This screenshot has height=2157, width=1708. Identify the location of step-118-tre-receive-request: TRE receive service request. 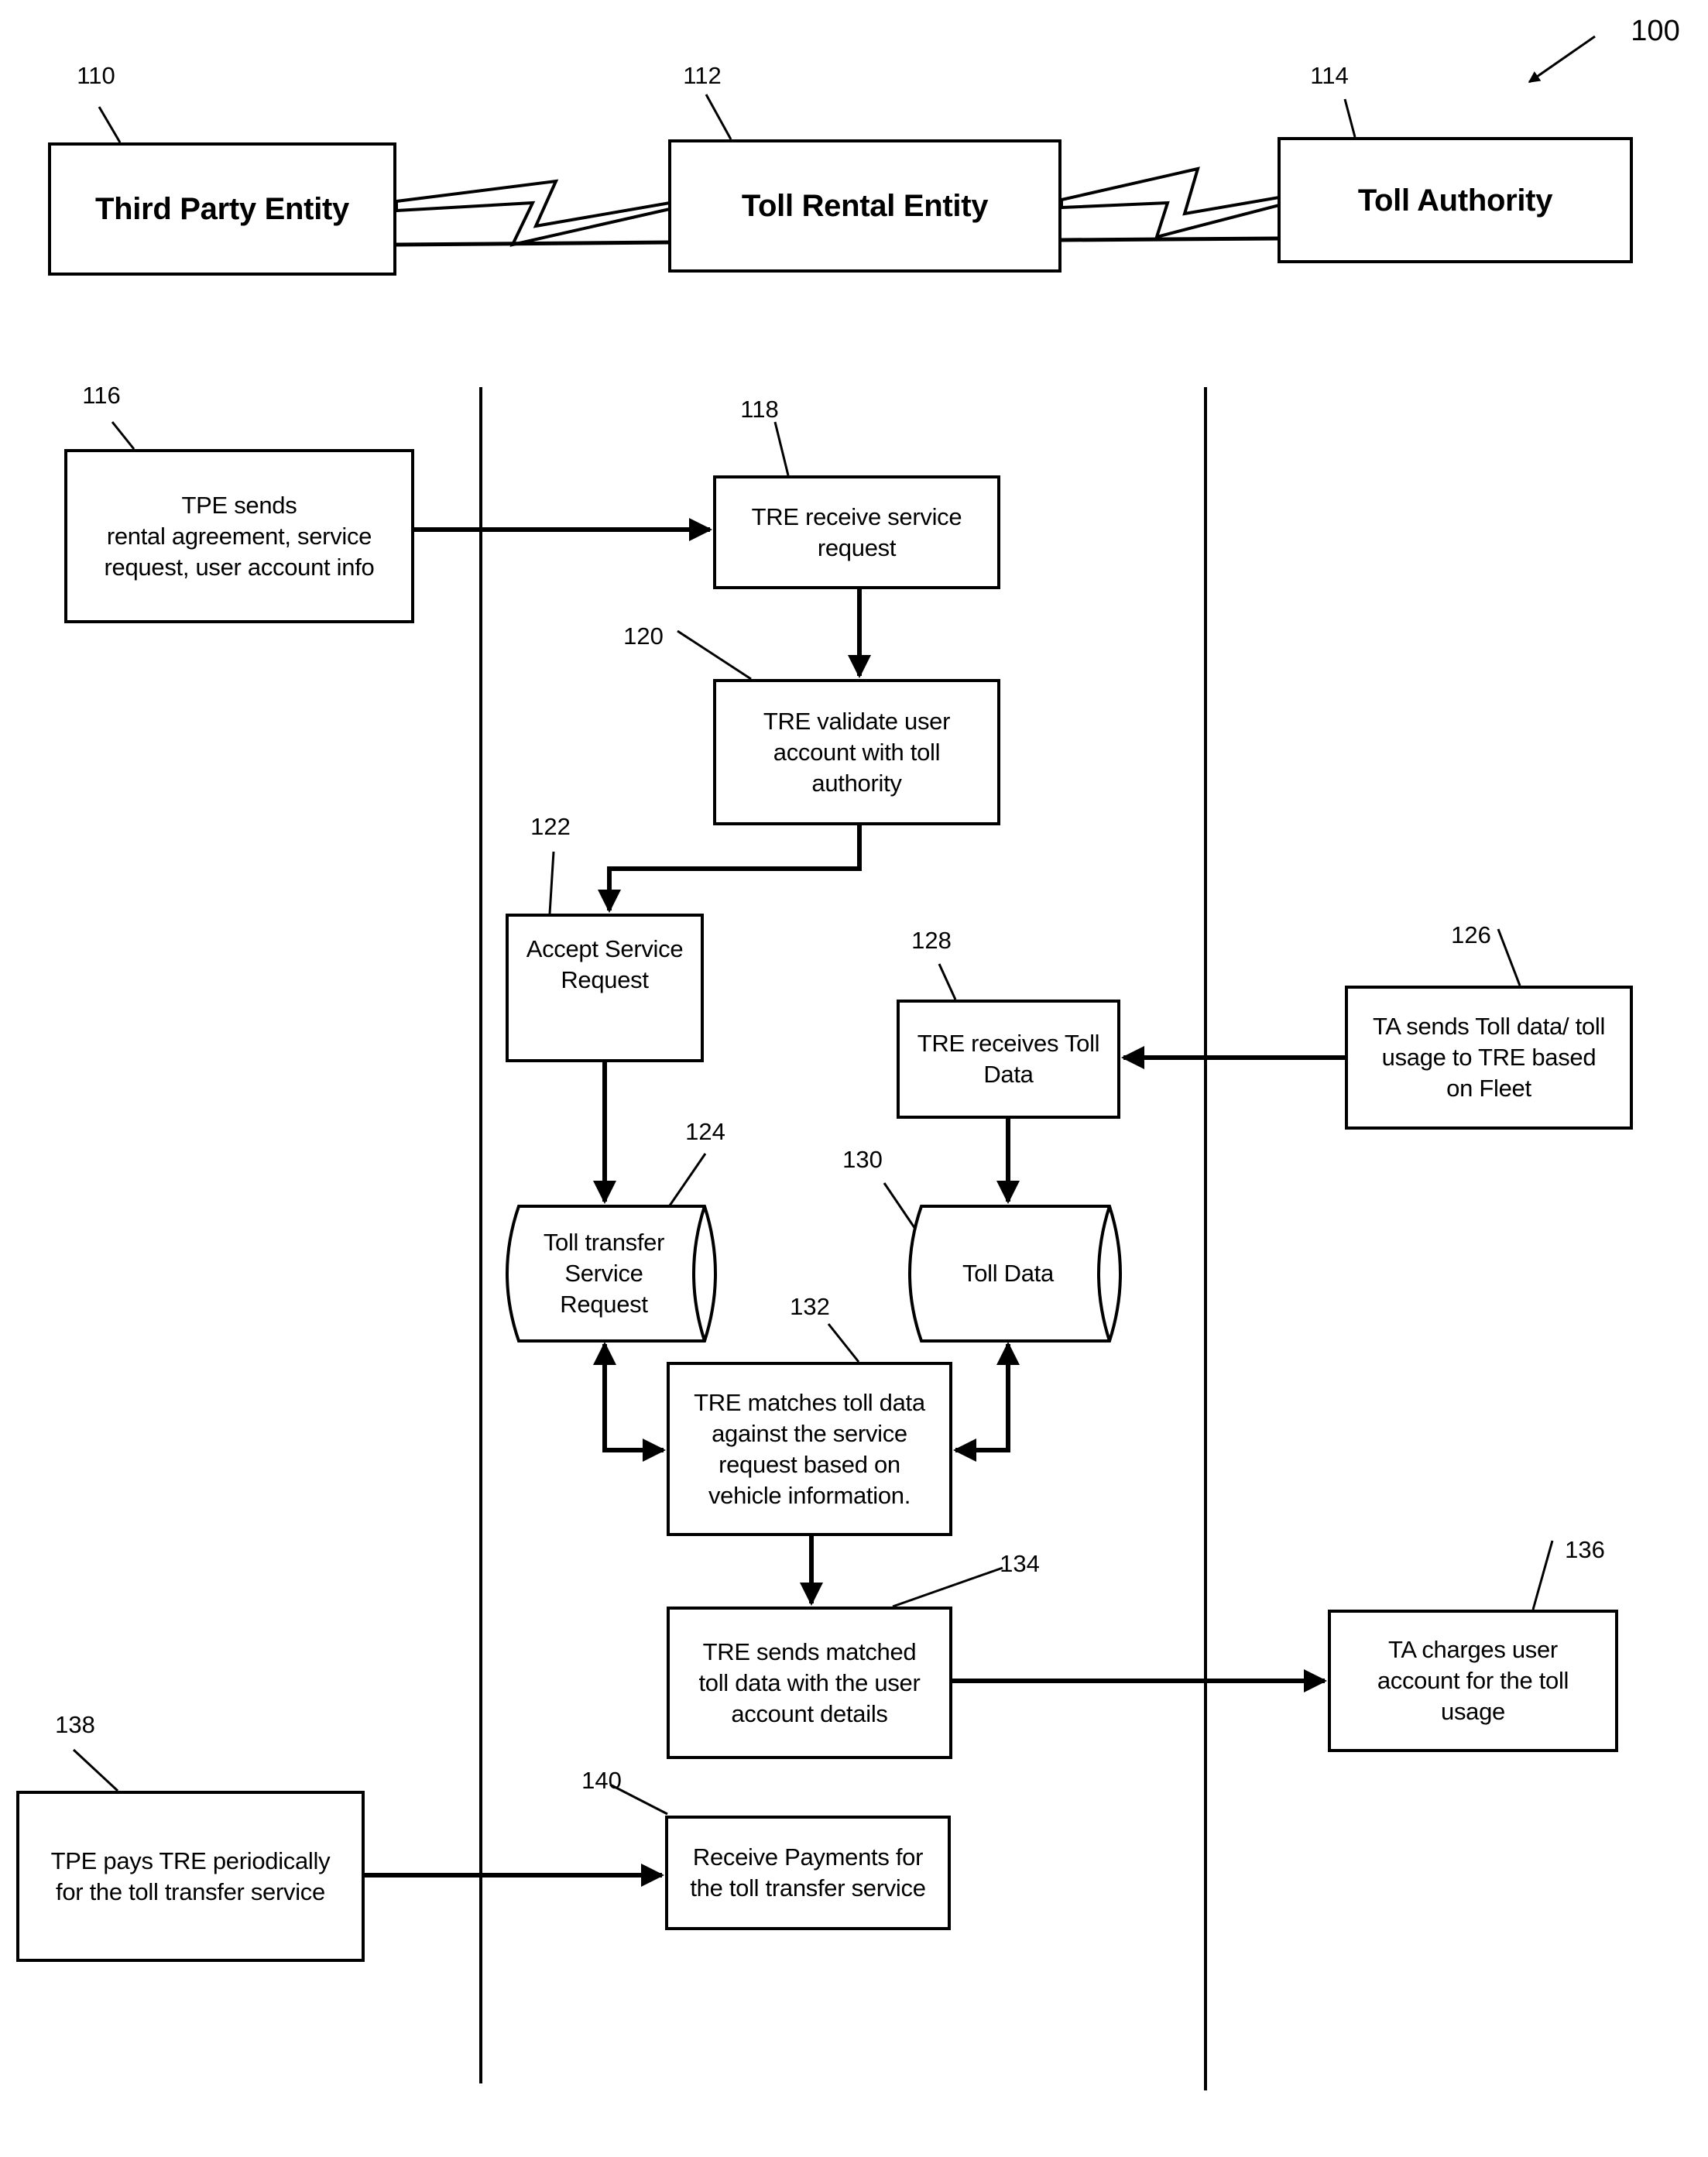
(857, 532).